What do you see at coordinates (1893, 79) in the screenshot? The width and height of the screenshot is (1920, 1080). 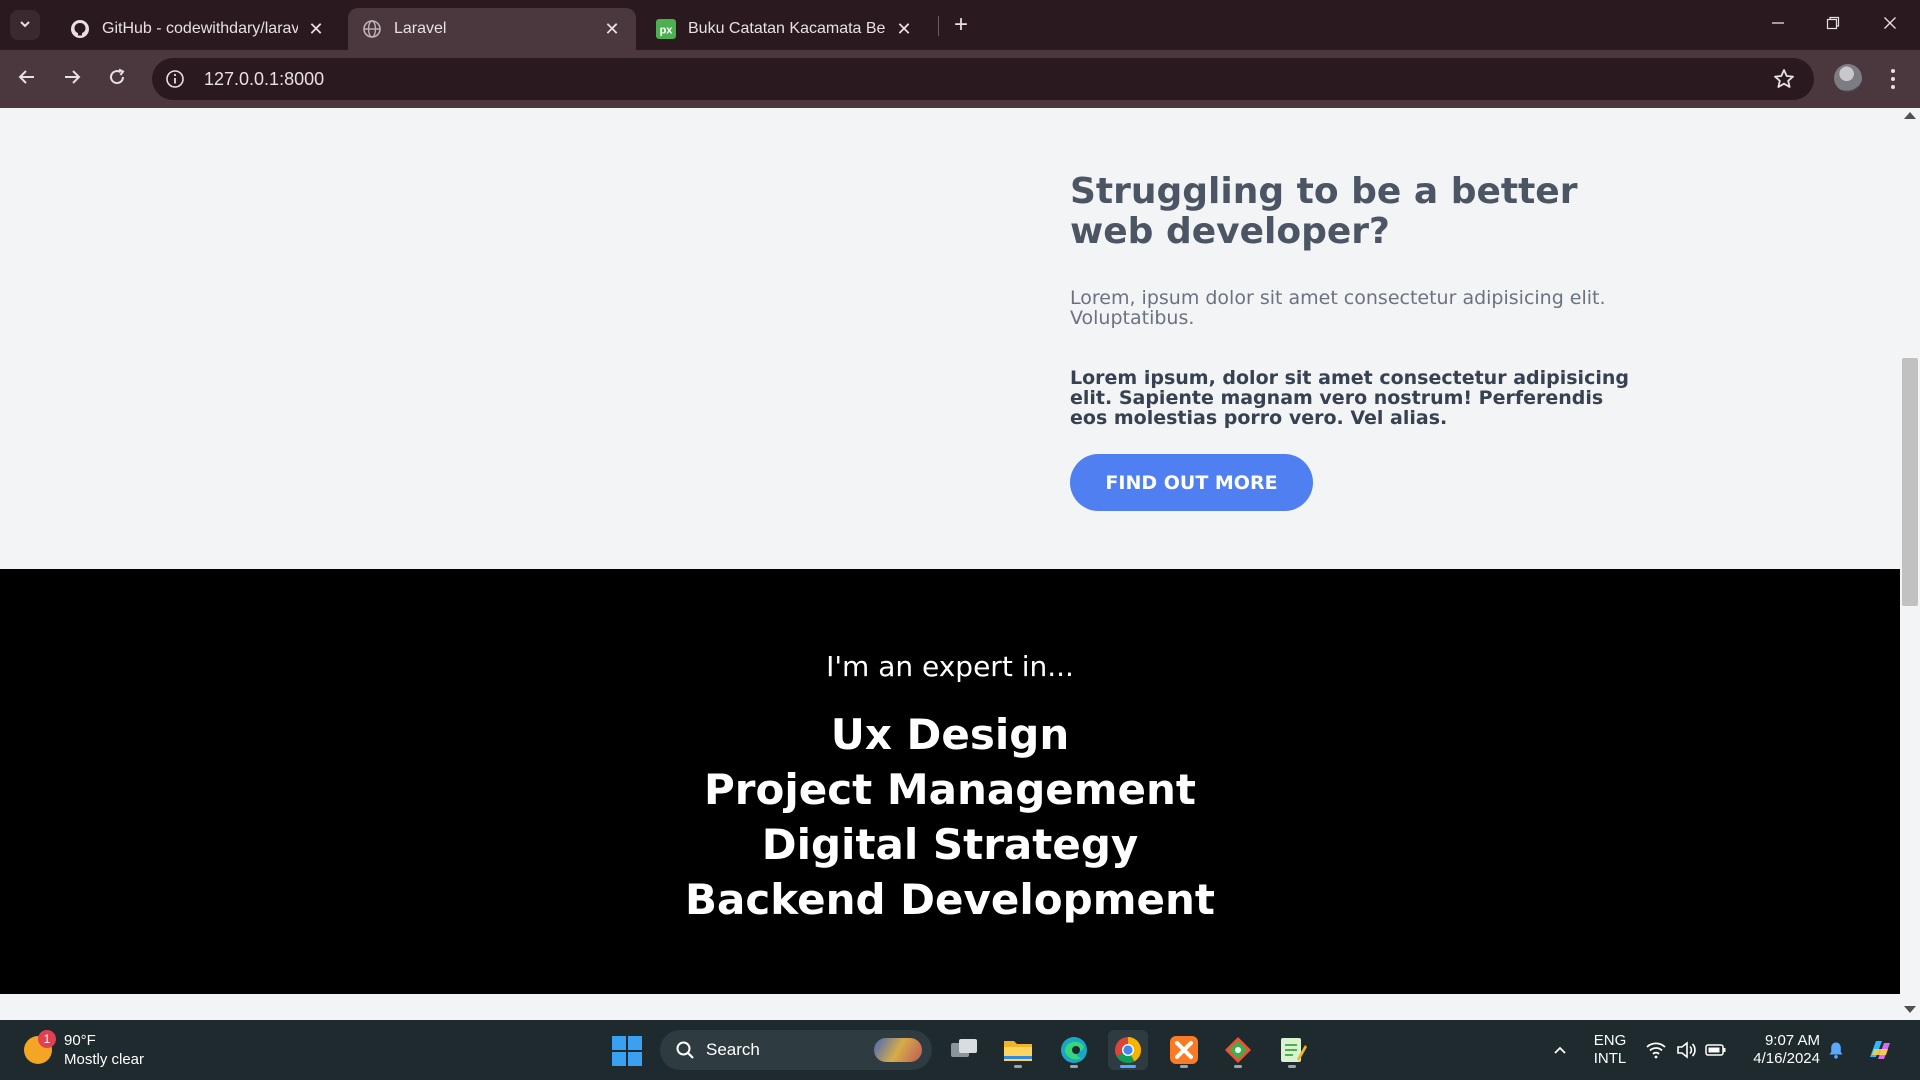 I see `more-menu-icon` at bounding box center [1893, 79].